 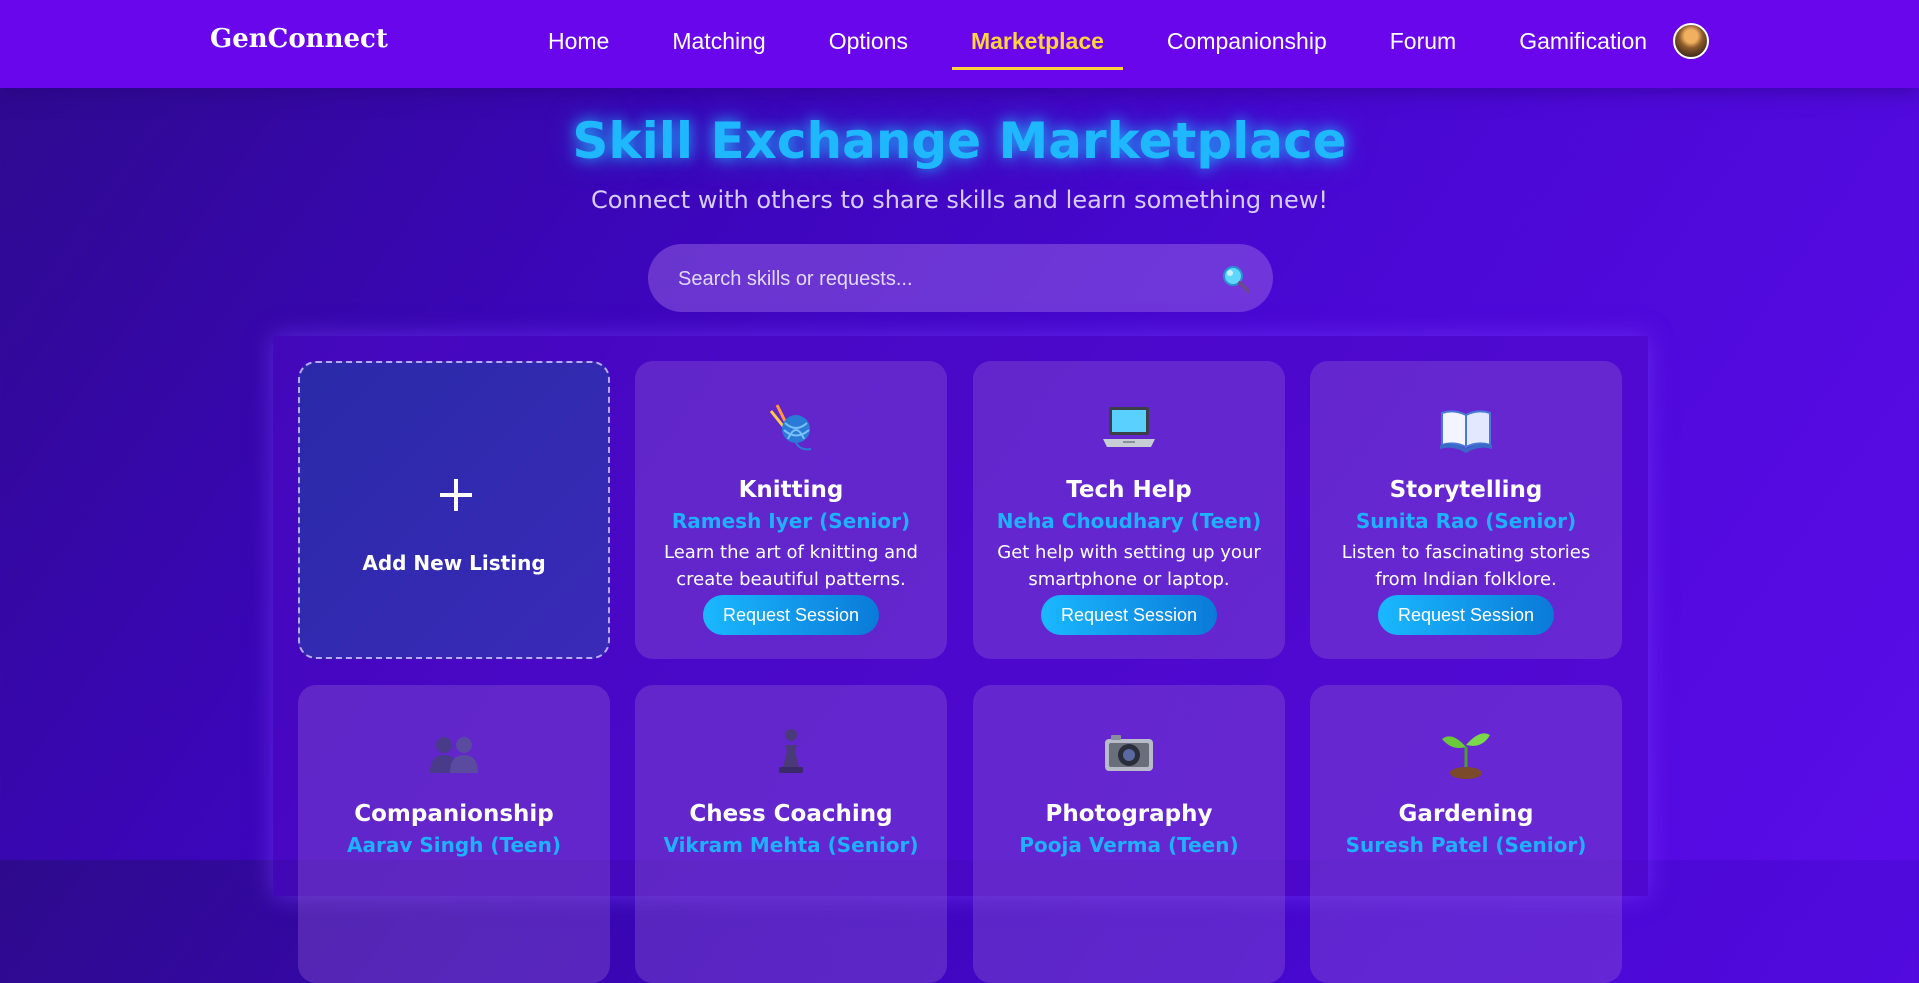 I want to click on nav-home: Home, so click(x=578, y=44).